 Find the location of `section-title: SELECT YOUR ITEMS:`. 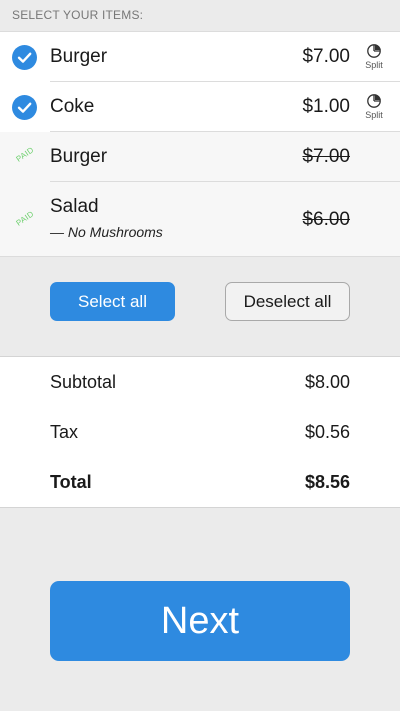

section-title: SELECT YOUR ITEMS: is located at coordinates (78, 15).